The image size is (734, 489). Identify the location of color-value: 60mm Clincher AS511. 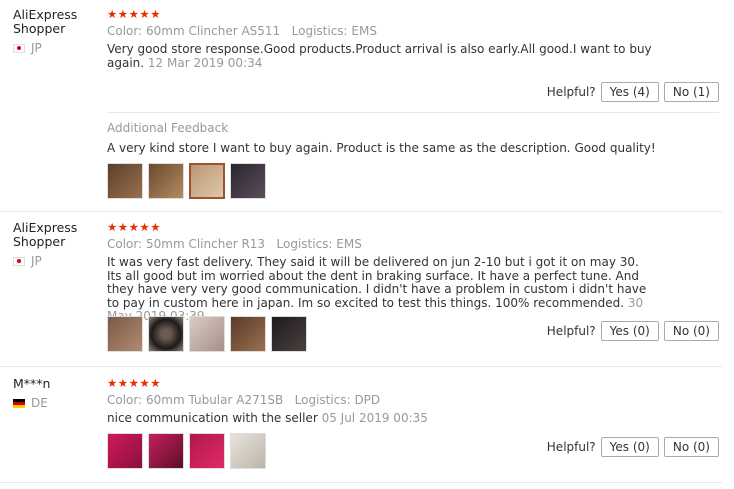
(213, 31).